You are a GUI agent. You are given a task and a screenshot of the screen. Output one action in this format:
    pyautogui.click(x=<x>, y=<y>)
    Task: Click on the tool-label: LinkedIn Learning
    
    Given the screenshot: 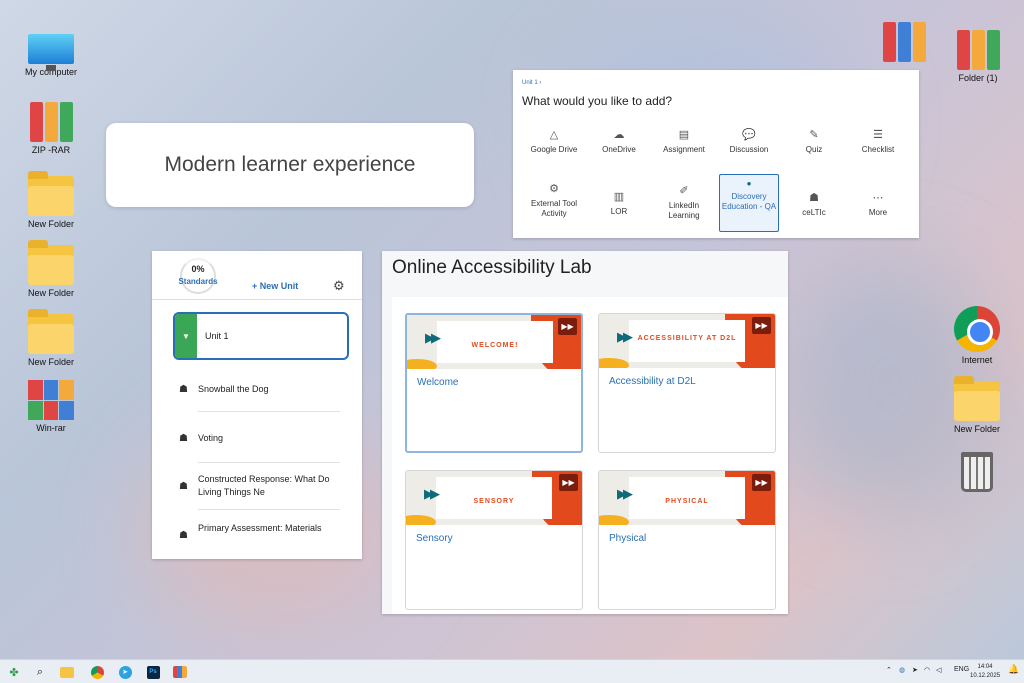 What is the action you would take?
    pyautogui.click(x=684, y=211)
    